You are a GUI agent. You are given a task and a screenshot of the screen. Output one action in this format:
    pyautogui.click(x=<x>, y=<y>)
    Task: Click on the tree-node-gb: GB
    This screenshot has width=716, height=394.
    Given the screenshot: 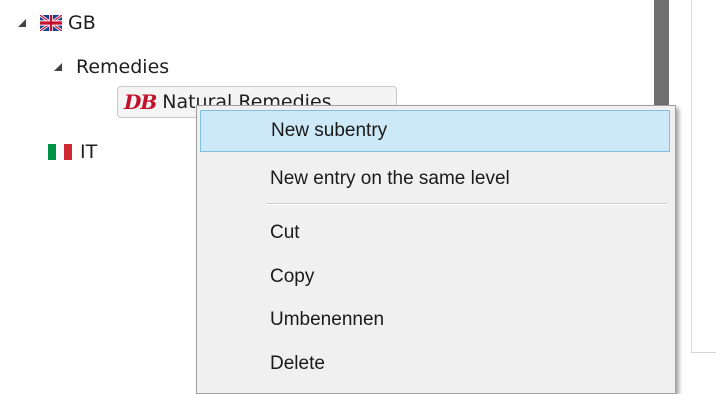 What is the action you would take?
    pyautogui.click(x=57, y=23)
    